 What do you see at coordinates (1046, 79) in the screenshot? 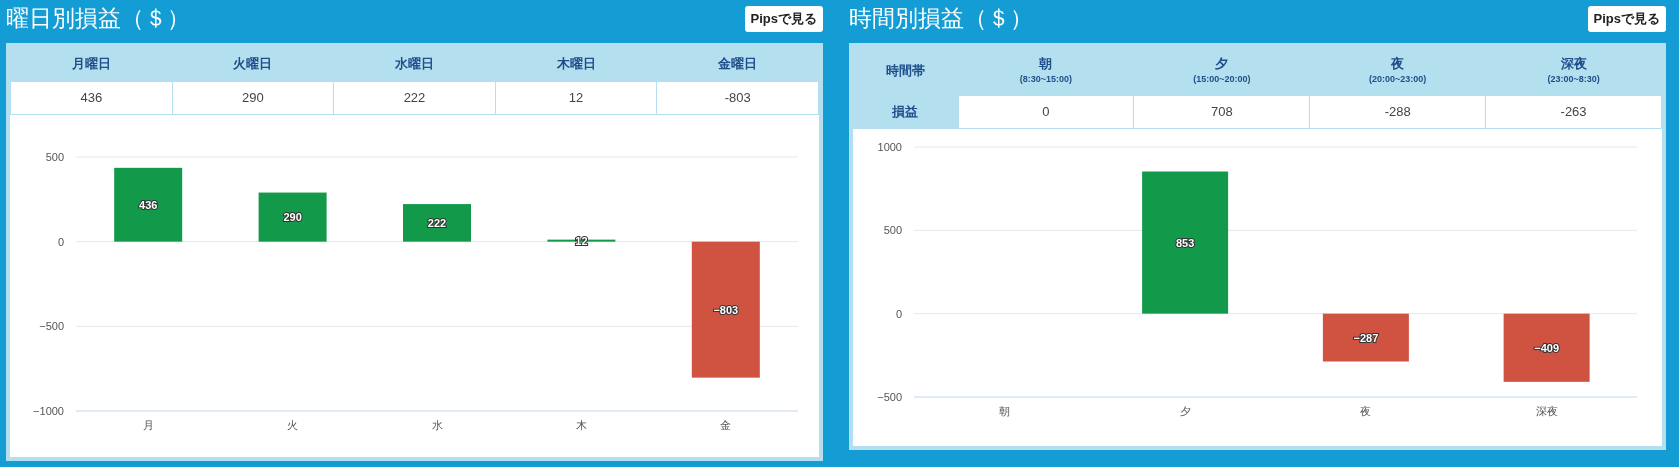
I see `time-range-label: (8:30~15:00)` at bounding box center [1046, 79].